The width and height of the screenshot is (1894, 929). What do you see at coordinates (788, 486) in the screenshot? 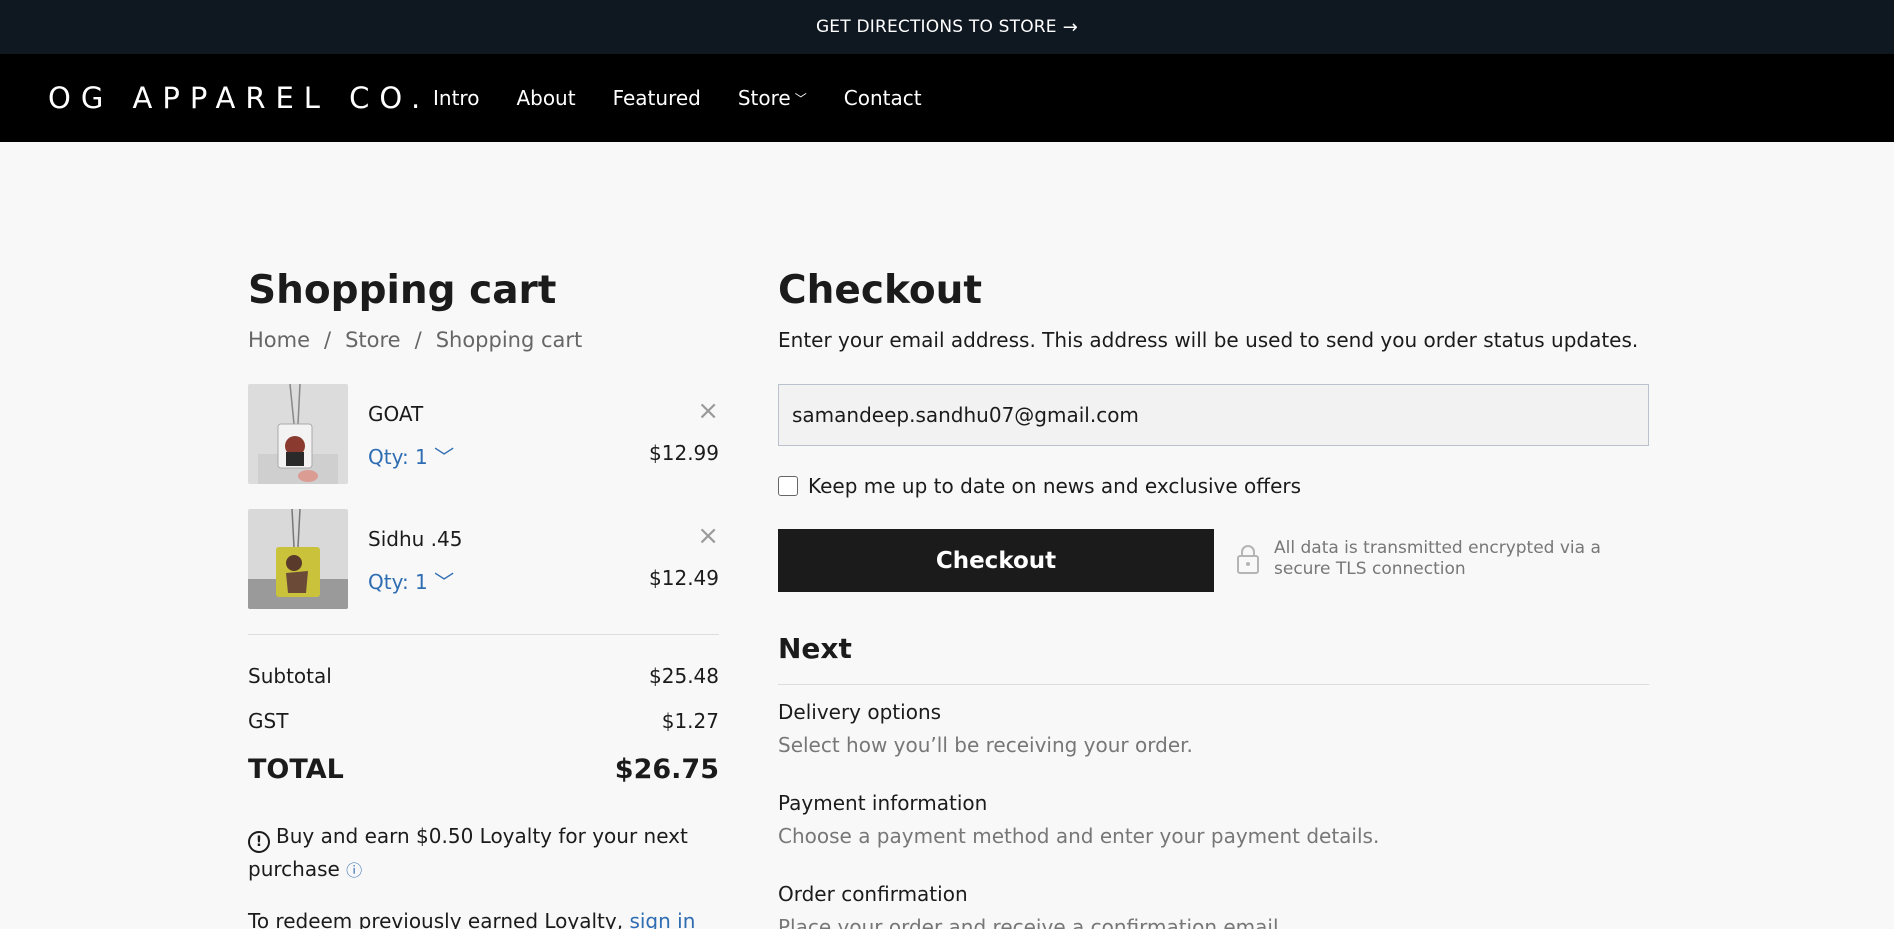
I see `newsletter-checkbox` at bounding box center [788, 486].